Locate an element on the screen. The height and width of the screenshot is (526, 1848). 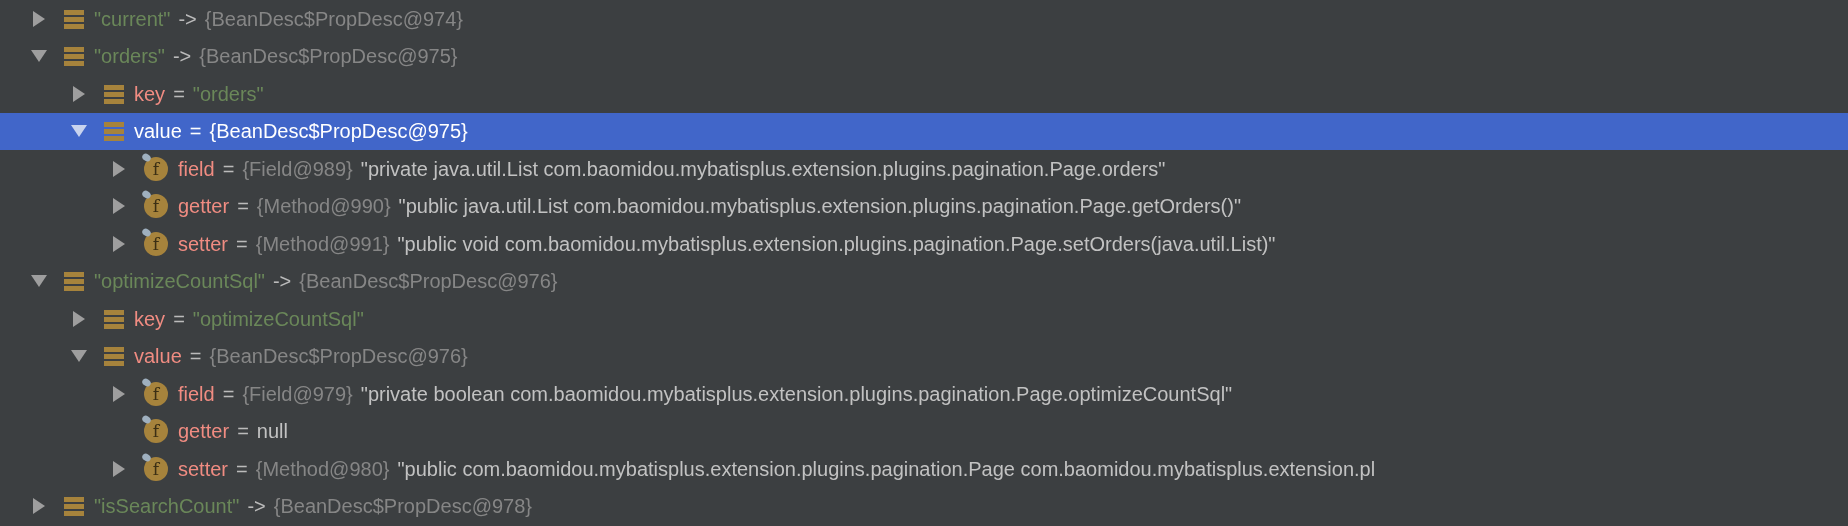
variable-value: "private boolean com.baomidou.mybatisplus.extension.plugins.pagination.Page.optimizeCountSql" is located at coordinates (796, 394).